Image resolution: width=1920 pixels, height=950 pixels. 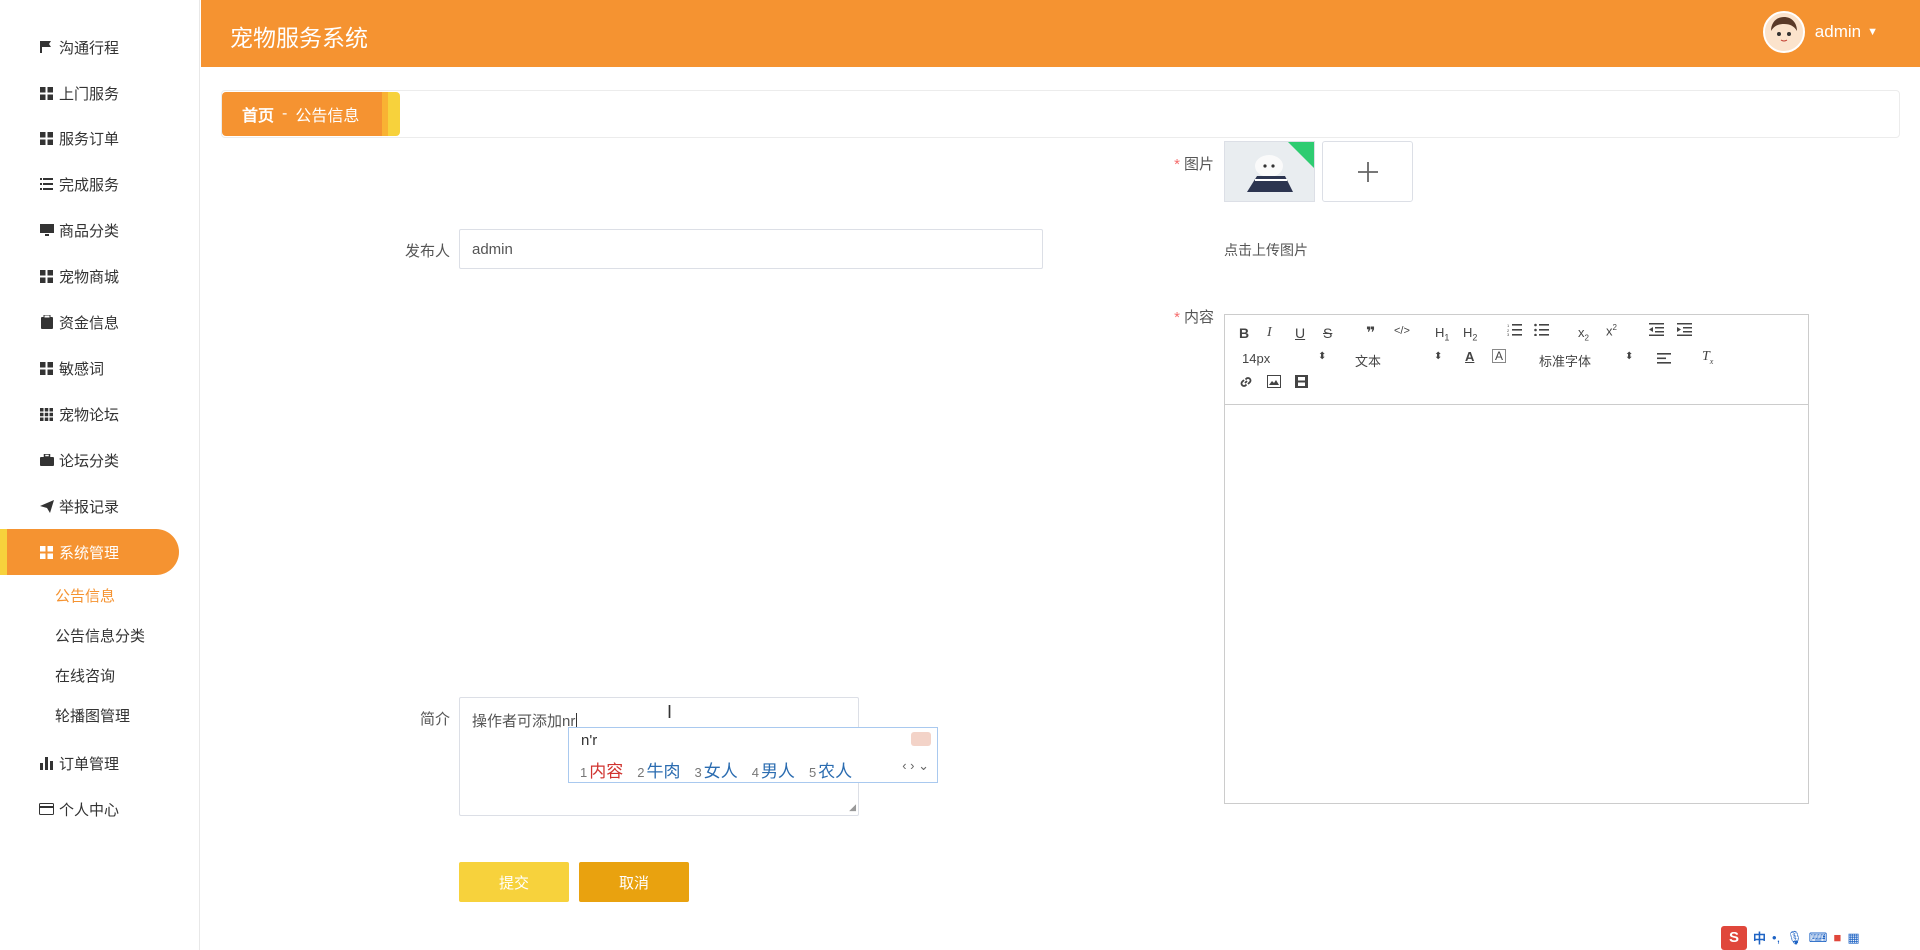 I want to click on ime-candidate: 5 农人, so click(x=830, y=769).